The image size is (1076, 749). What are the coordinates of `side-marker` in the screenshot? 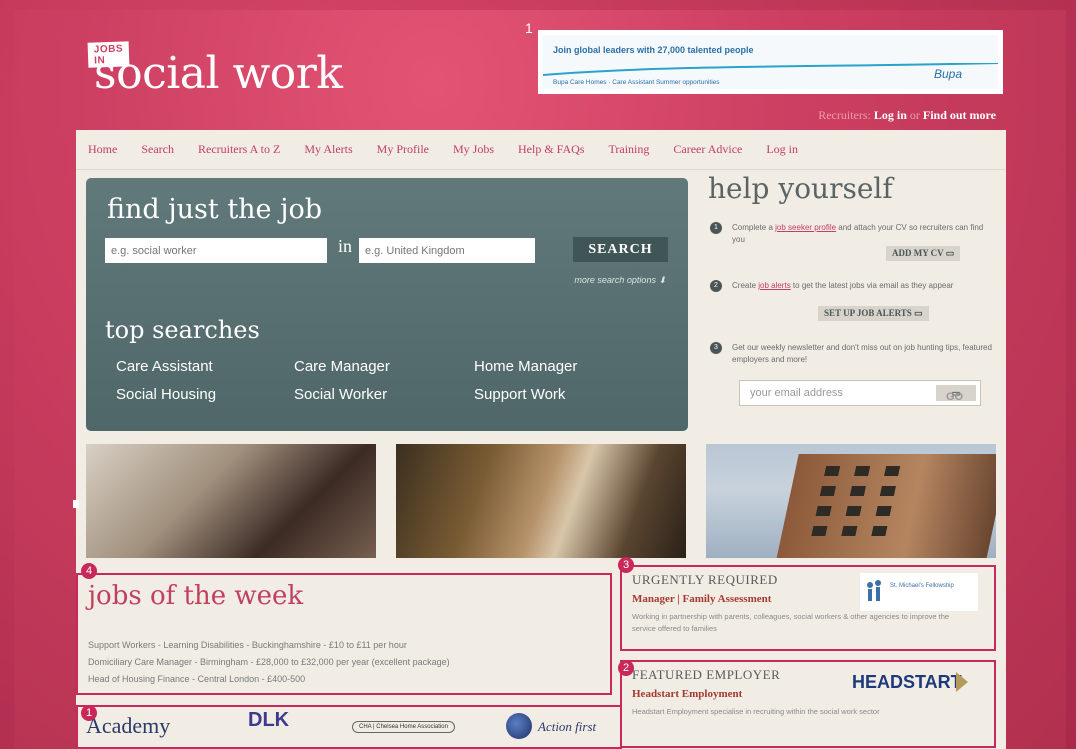 It's located at (76, 504).